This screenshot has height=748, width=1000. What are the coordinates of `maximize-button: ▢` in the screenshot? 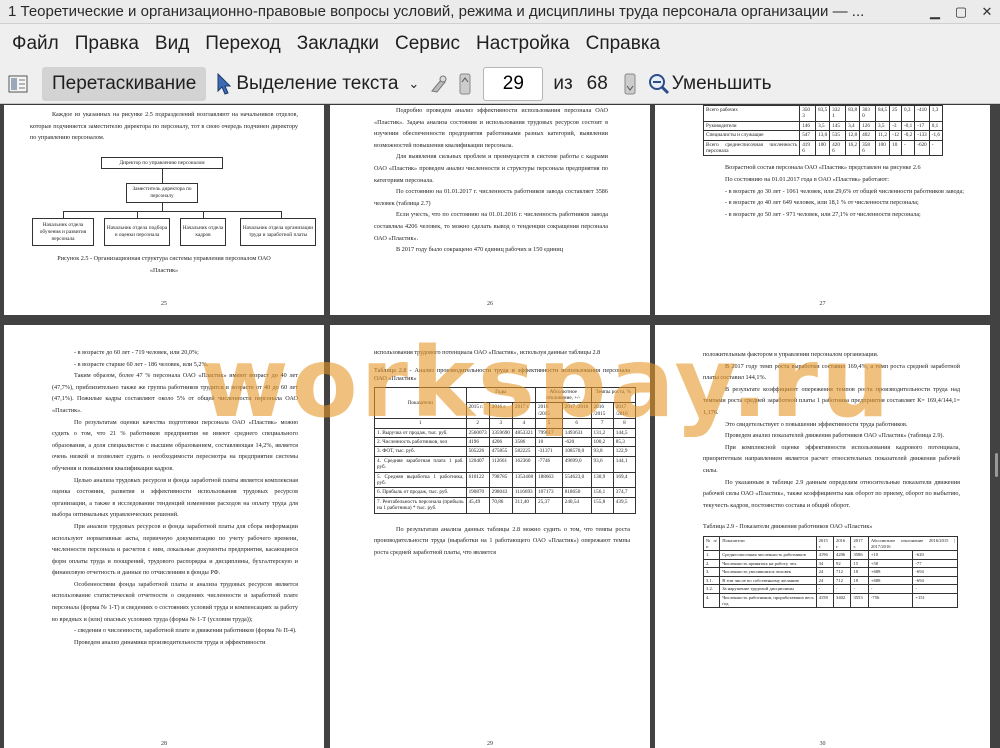 It's located at (961, 12).